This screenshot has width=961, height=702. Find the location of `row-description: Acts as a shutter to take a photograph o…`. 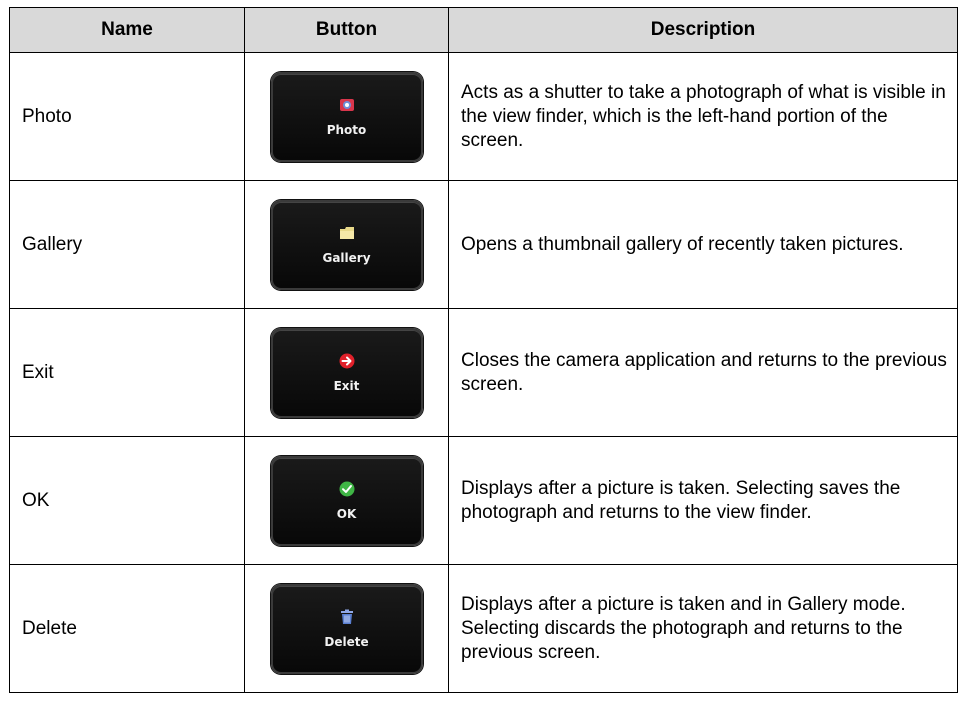

row-description: Acts as a shutter to take a photograph o… is located at coordinates (703, 116).